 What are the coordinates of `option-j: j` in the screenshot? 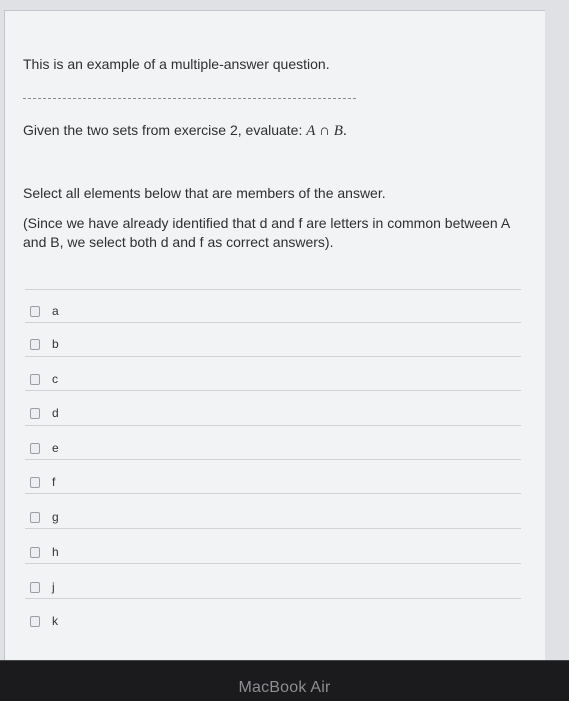 It's located at (42, 587).